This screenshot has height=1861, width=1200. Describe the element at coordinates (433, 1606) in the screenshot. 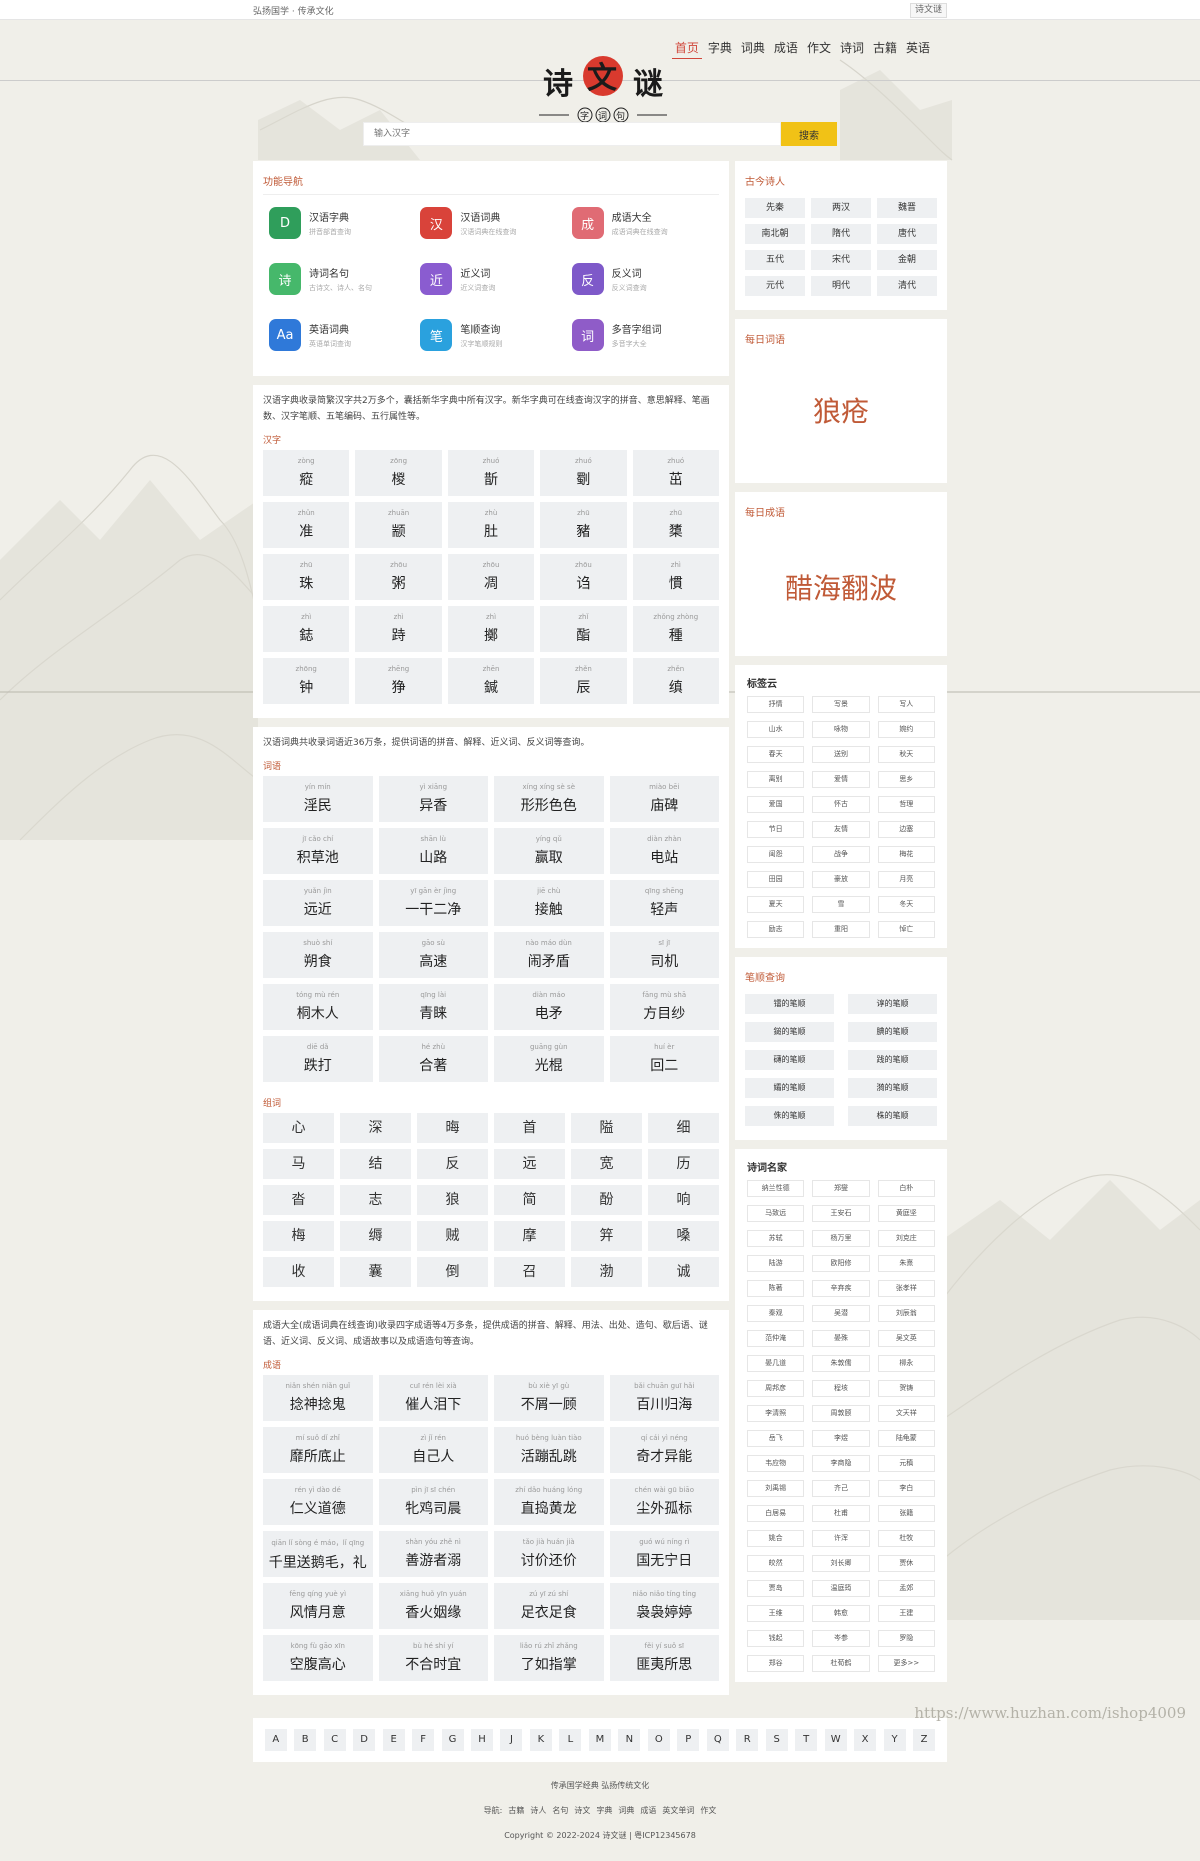

I see `chengyu-entry: xiāng huǒ yīn yuán 香火姻缘` at that location.